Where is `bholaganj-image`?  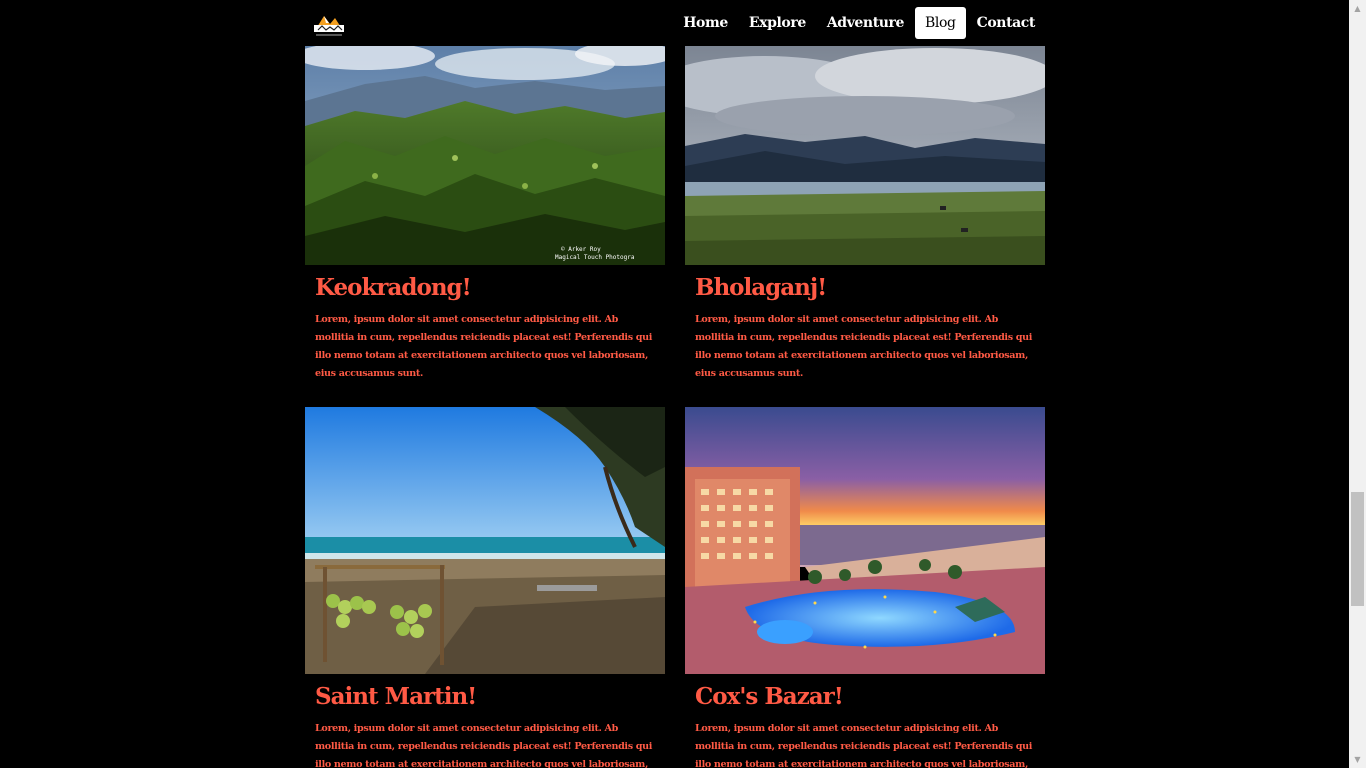 bholaganj-image is located at coordinates (865, 155).